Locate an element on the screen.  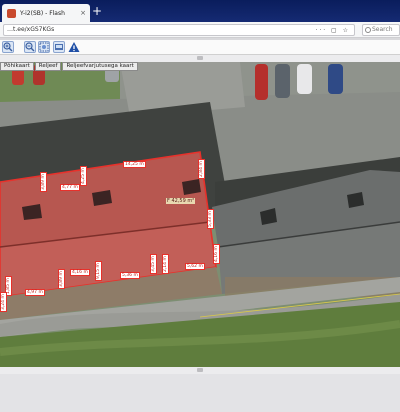
search-box: Search is located at coordinates (381, 30).